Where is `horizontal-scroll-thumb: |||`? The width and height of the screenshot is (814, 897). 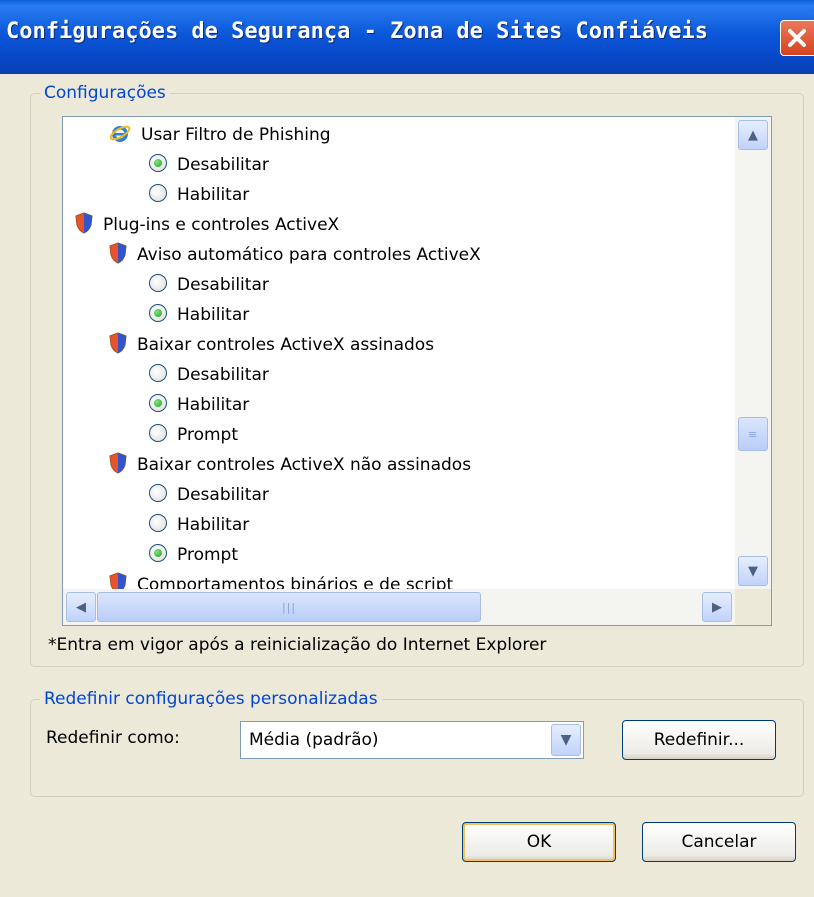 horizontal-scroll-thumb: ||| is located at coordinates (289, 607).